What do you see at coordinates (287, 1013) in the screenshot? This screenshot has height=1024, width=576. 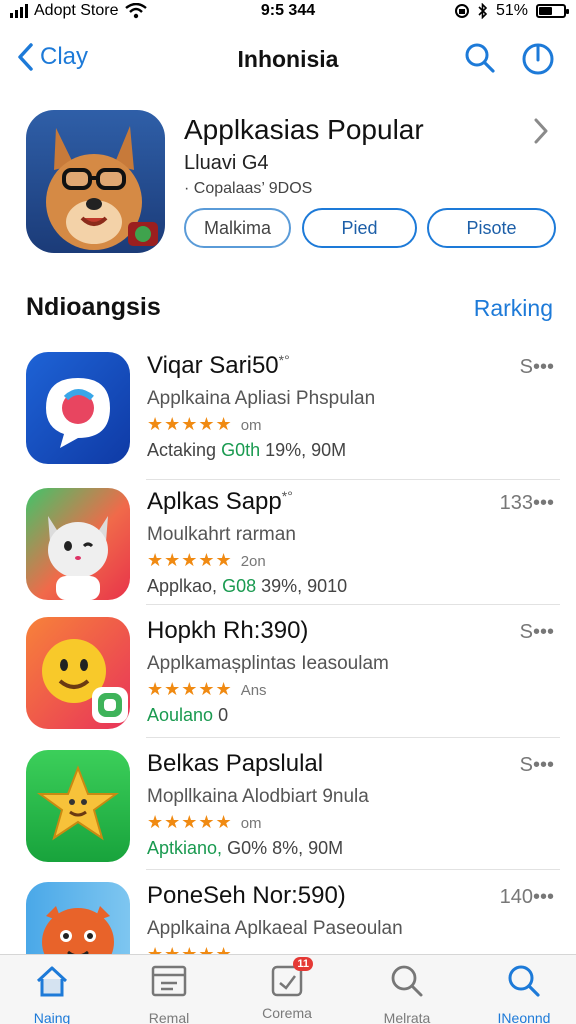 I see `tab-label: Corema` at bounding box center [287, 1013].